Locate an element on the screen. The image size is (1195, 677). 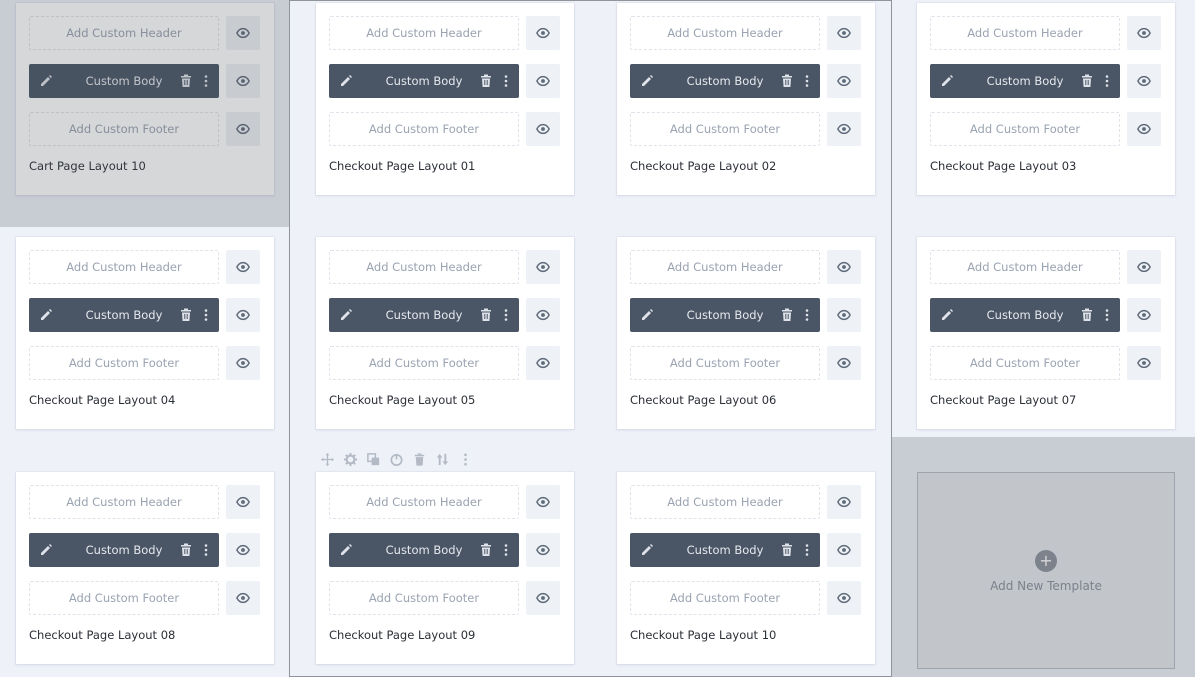
sort-icon is located at coordinates (442, 459).